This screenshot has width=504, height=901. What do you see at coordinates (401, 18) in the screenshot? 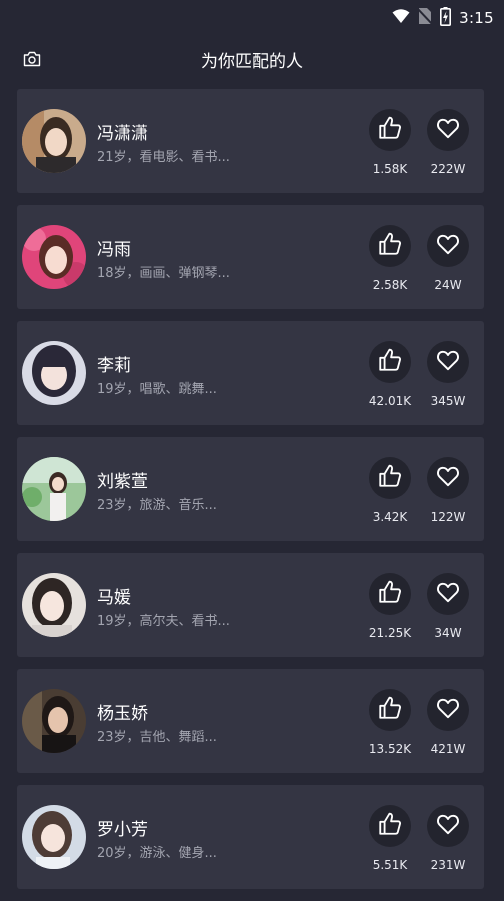
I see `wifi-icon` at bounding box center [401, 18].